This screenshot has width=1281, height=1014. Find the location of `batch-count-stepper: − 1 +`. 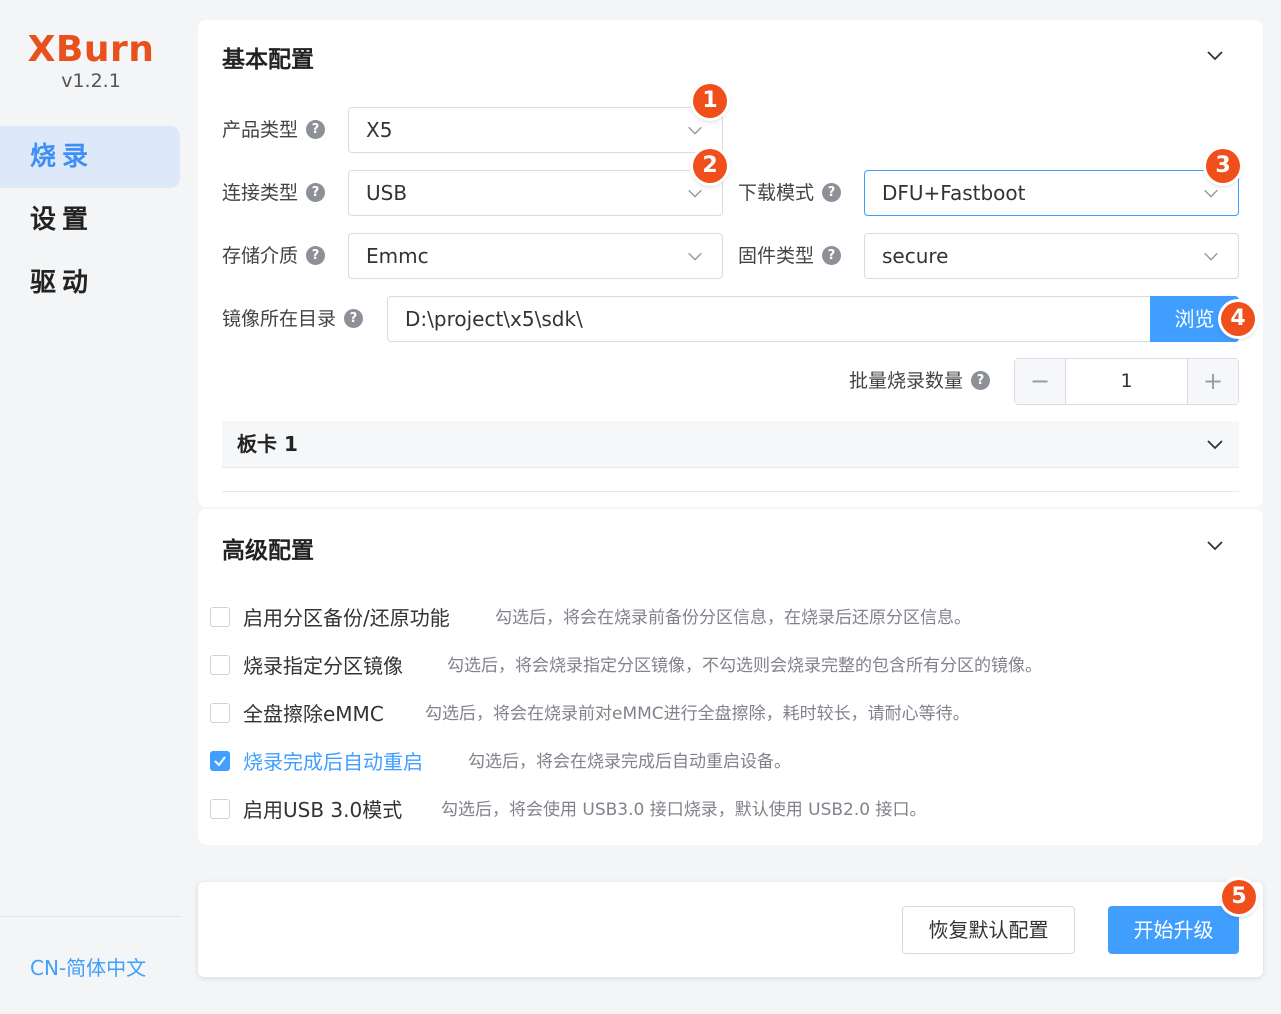

batch-count-stepper: − 1 + is located at coordinates (1126, 381).